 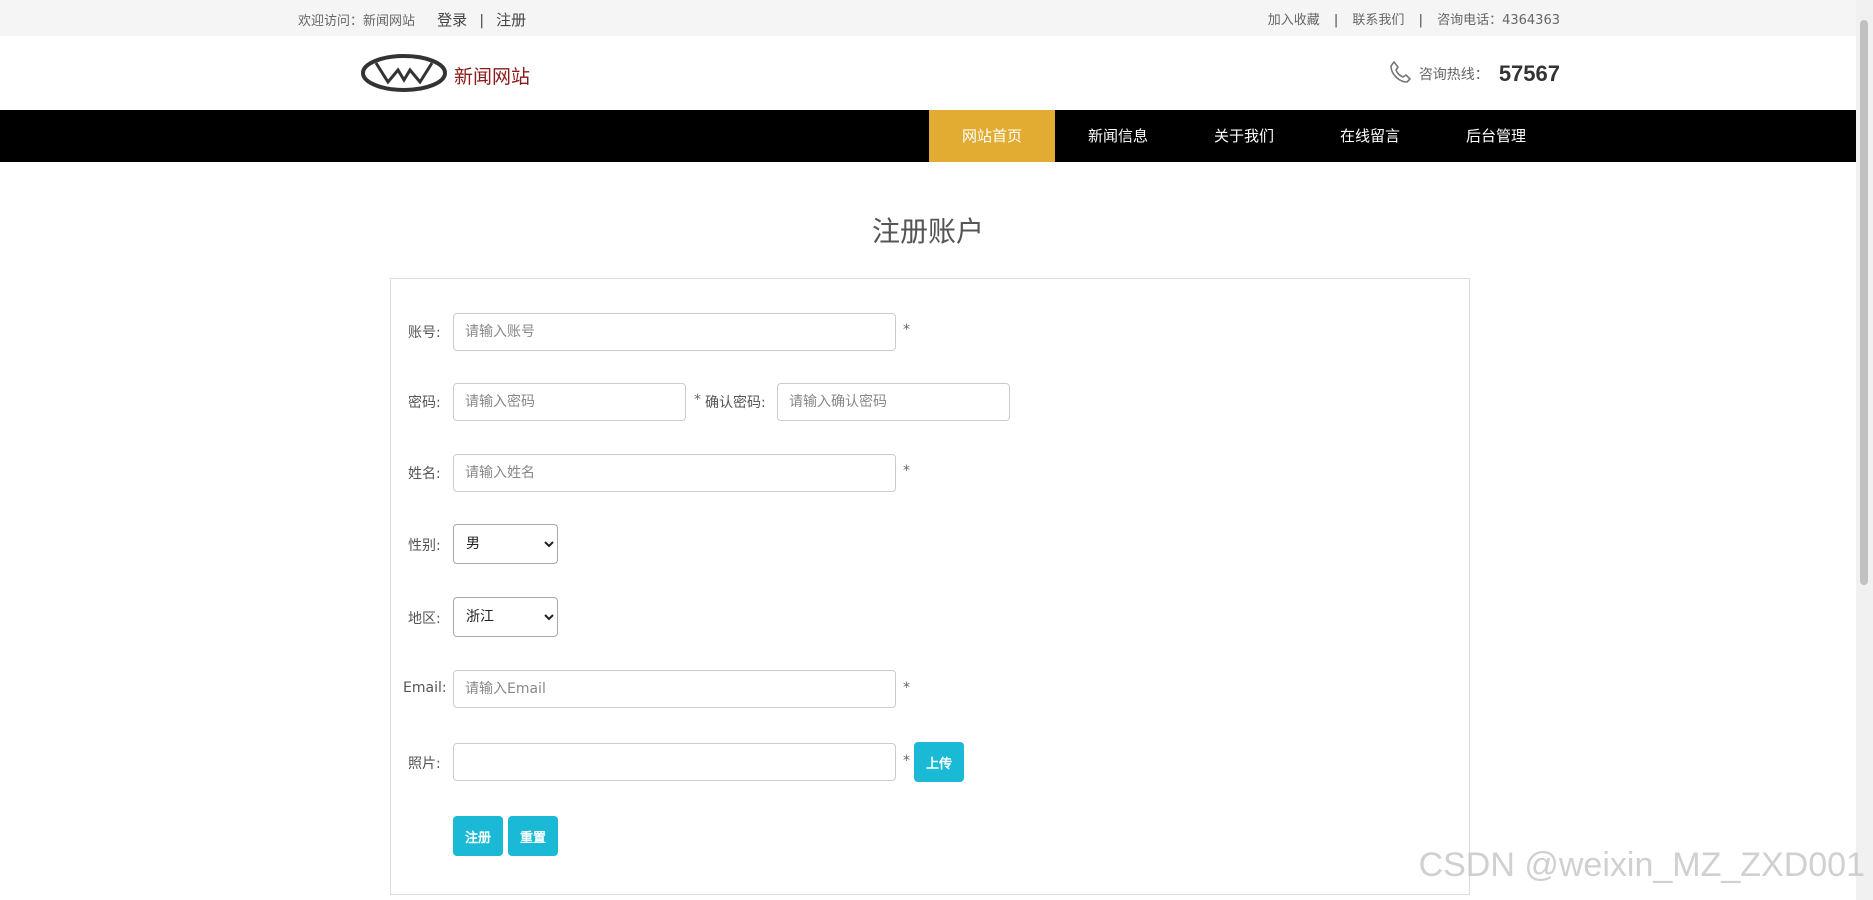 I want to click on page-scrollbar, so click(x=1864, y=450).